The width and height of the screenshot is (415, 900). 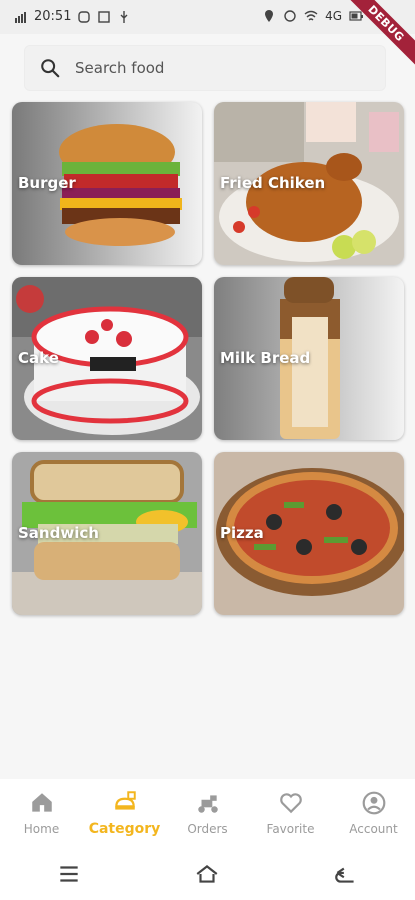 I want to click on status-right: 4G, so click(x=312, y=16).